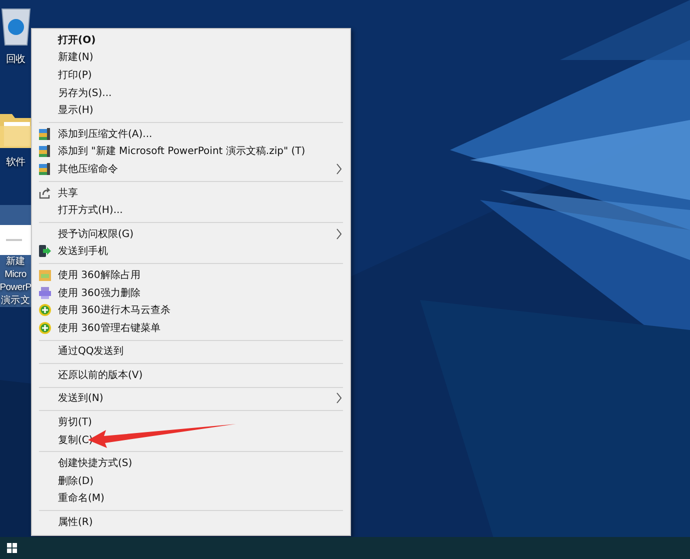 The height and width of the screenshot is (559, 690). I want to click on menu-item: 还原以前的版本(V), so click(191, 375).